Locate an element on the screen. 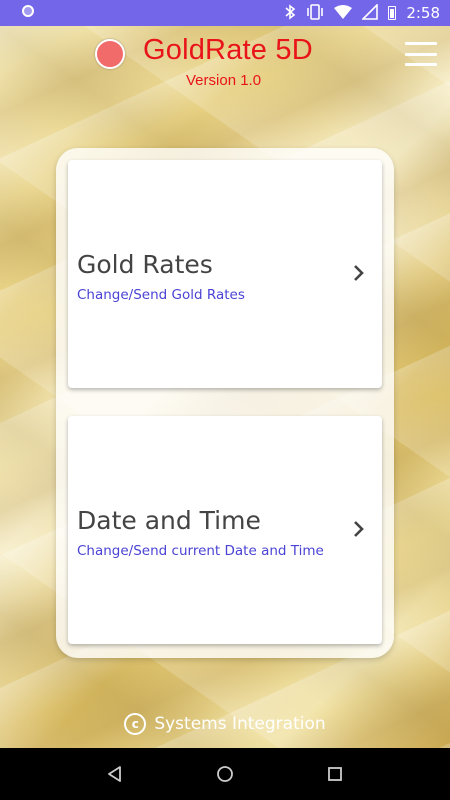 This screenshot has height=800, width=450. status-left is located at coordinates (28, 13).